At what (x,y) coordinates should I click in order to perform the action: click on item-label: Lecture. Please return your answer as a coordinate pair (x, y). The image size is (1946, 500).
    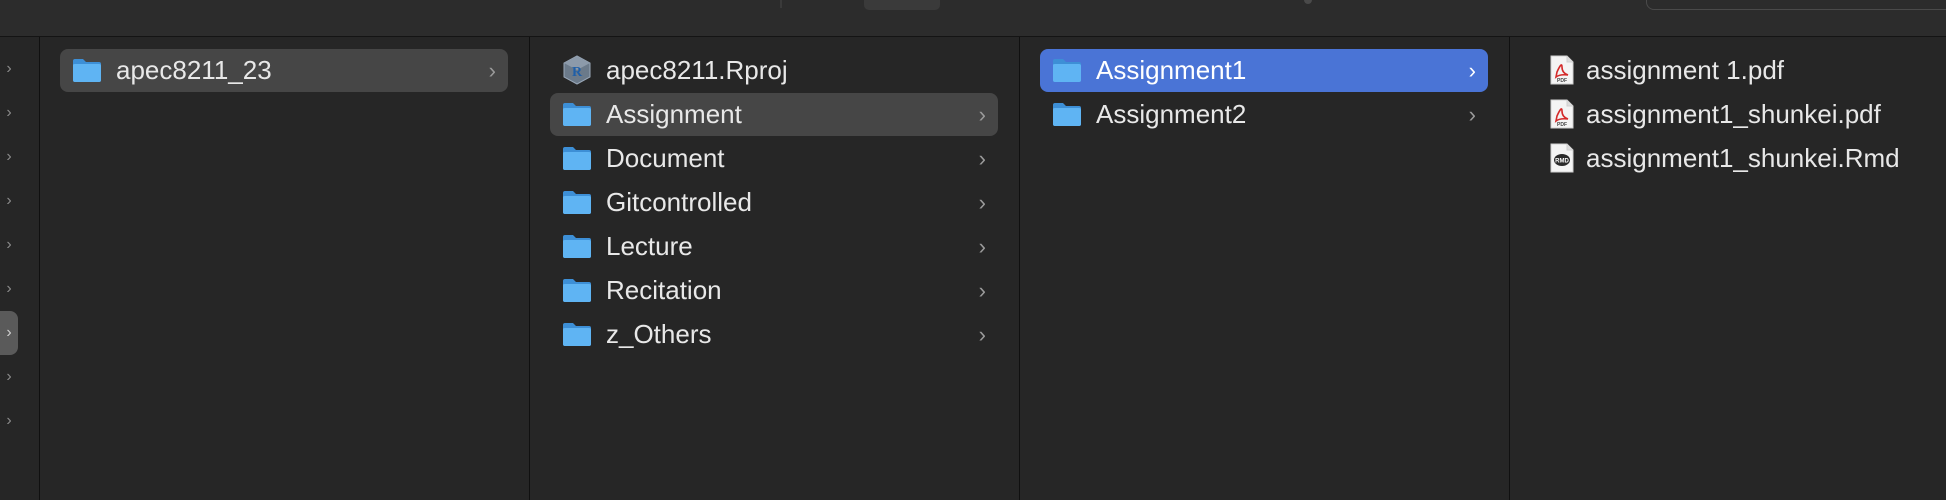
    Looking at the image, I should click on (649, 246).